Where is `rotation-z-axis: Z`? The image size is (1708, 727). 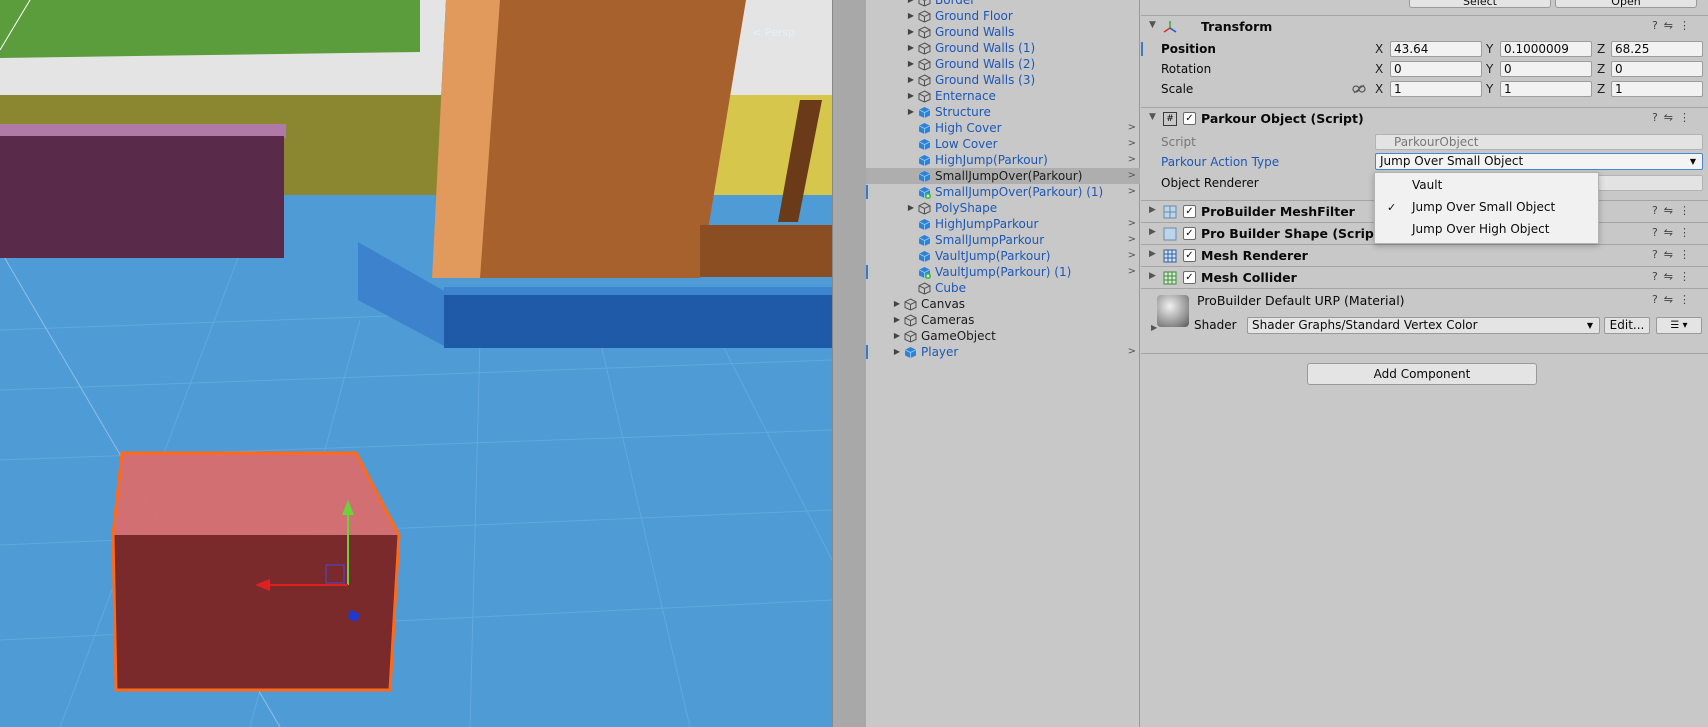
rotation-z-axis: Z is located at coordinates (1601, 69).